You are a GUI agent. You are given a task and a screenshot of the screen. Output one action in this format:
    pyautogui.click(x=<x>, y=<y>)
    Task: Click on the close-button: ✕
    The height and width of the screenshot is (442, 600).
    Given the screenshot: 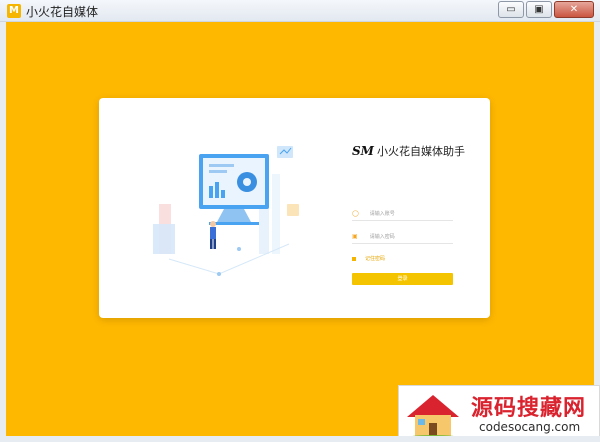 What is the action you would take?
    pyautogui.click(x=574, y=9)
    